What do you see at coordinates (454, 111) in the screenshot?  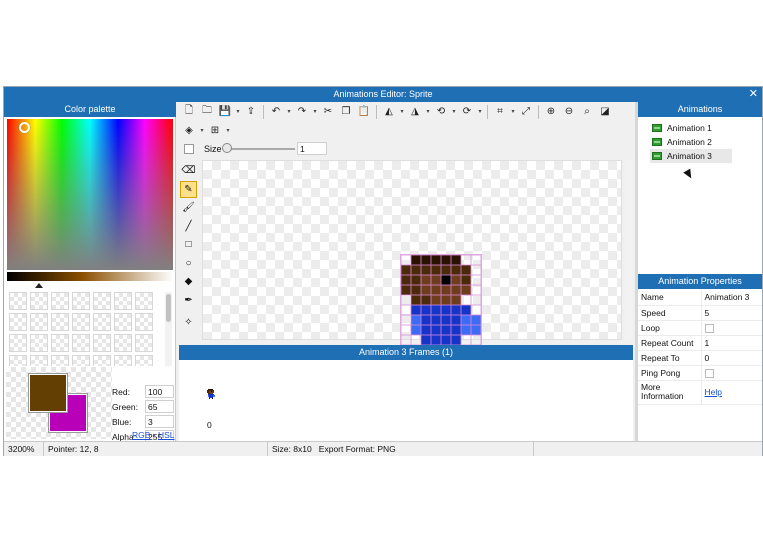 I see `rotate-left-dropdown-icon: ▾` at bounding box center [454, 111].